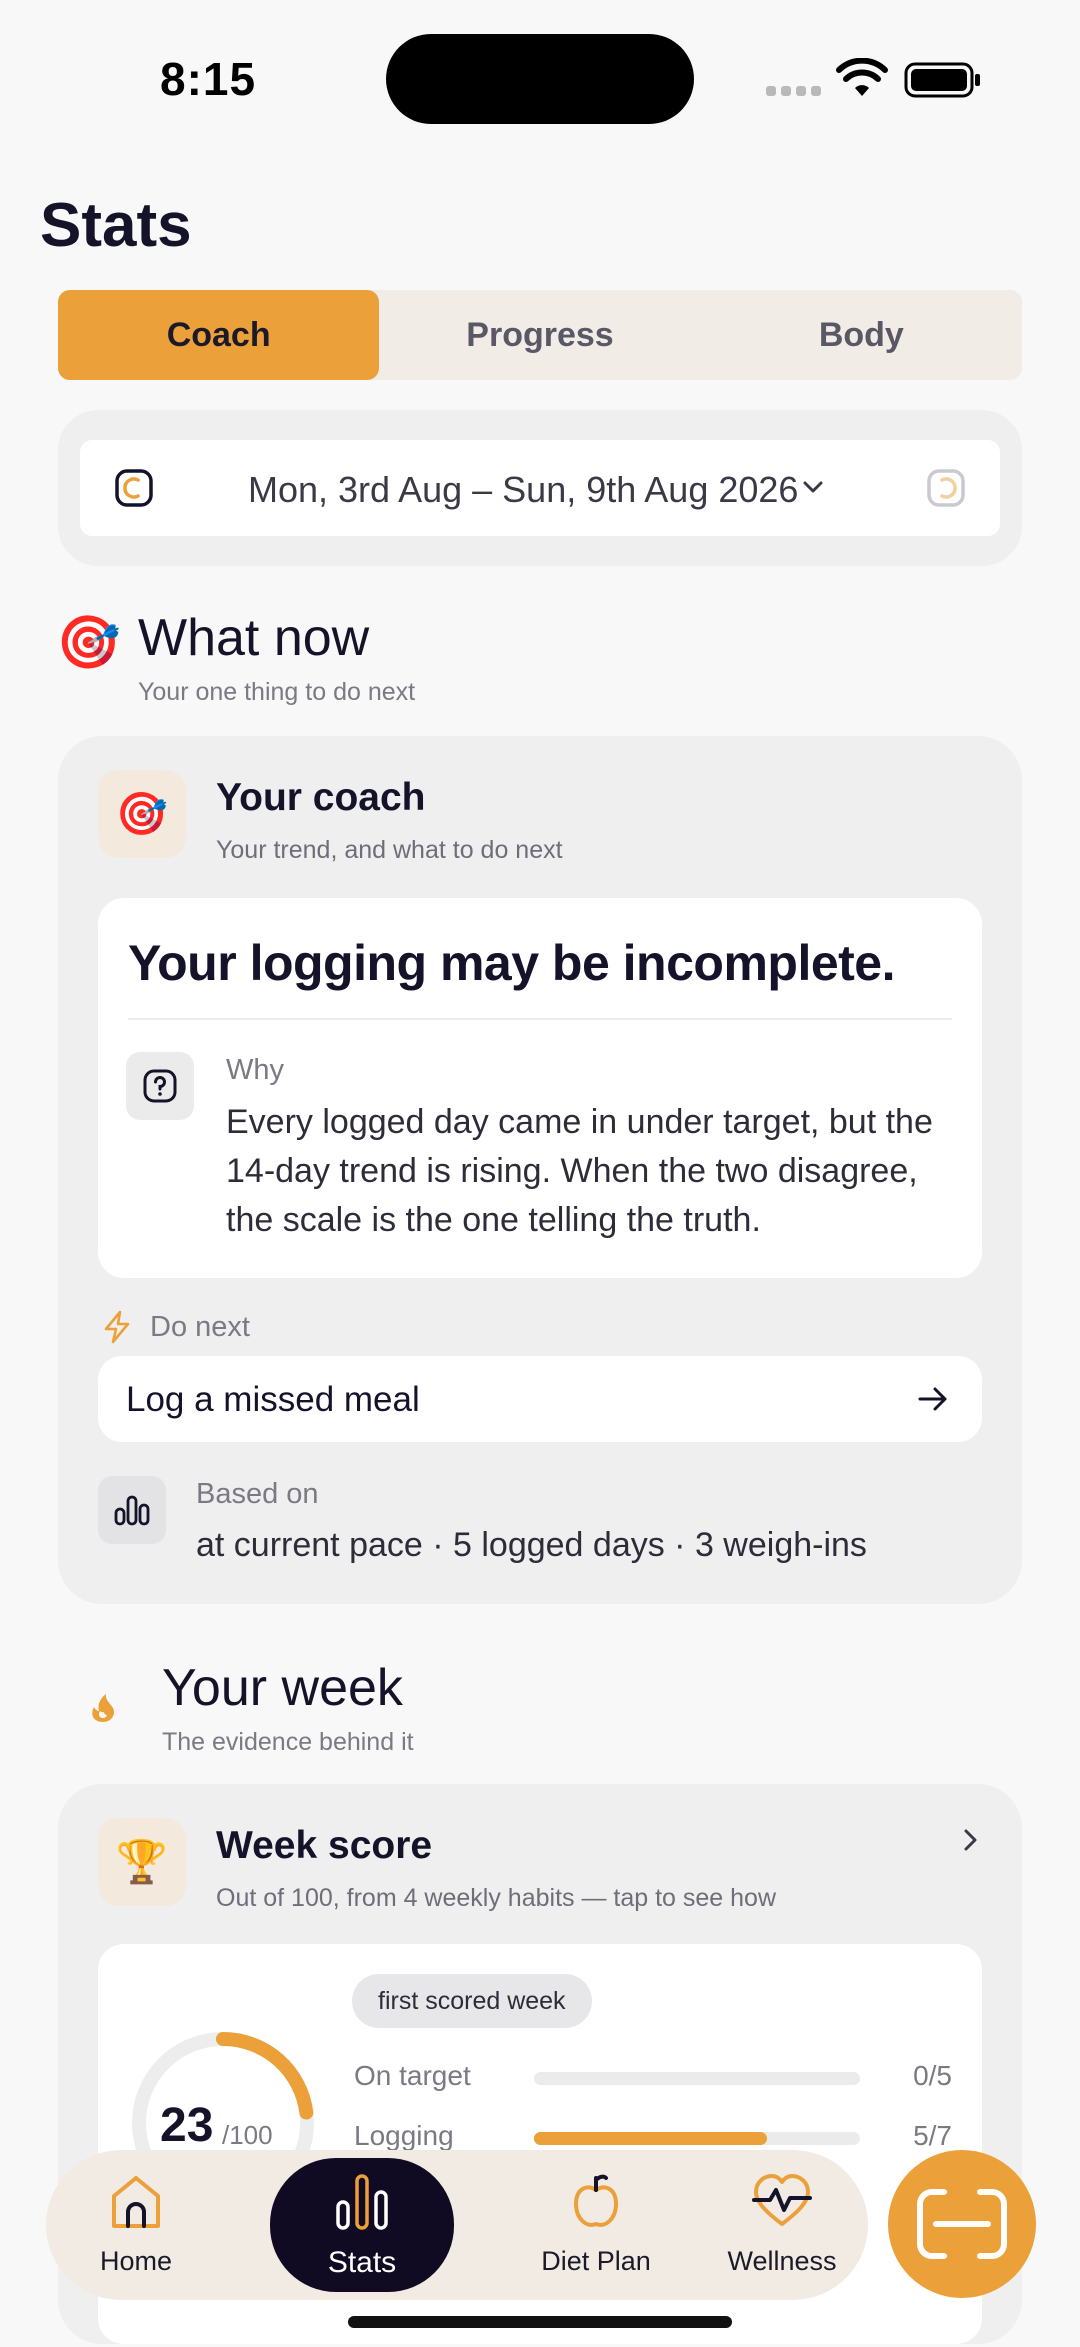 The image size is (1080, 2347). Describe the element at coordinates (142, 1862) in the screenshot. I see `trophy-icon: 🏆` at that location.